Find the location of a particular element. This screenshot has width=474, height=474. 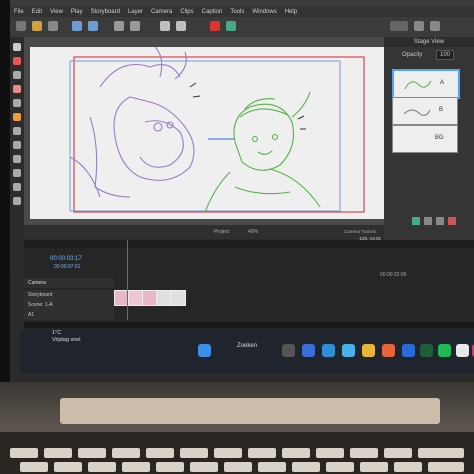

layout-icon is located at coordinates (419, 26).